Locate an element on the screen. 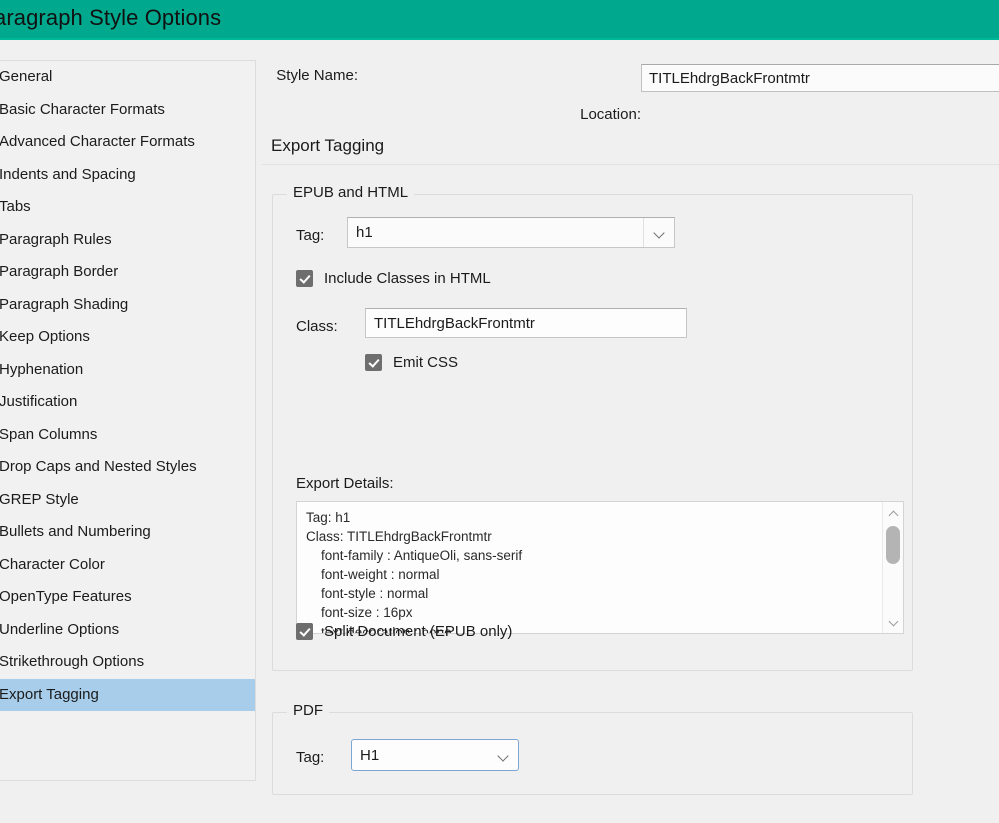  split-document-checkbox is located at coordinates (304, 631).